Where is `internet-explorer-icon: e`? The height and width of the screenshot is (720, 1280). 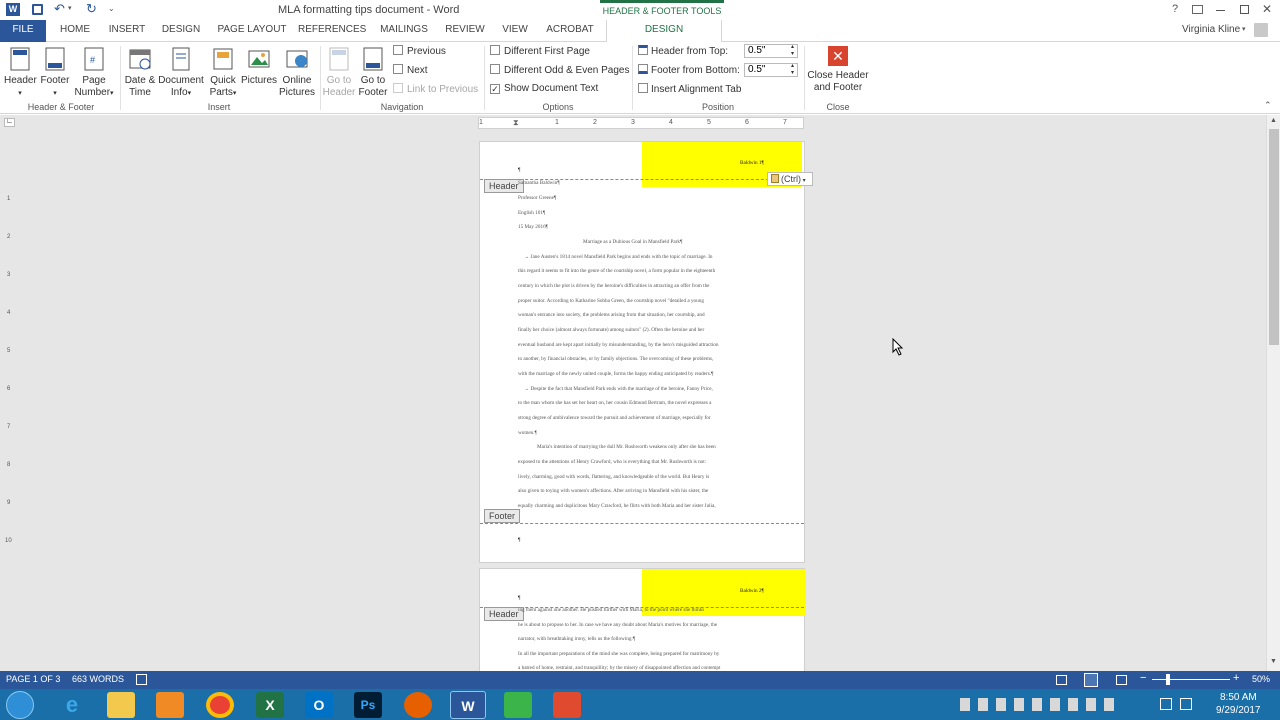
internet-explorer-icon: e is located at coordinates (72, 705).